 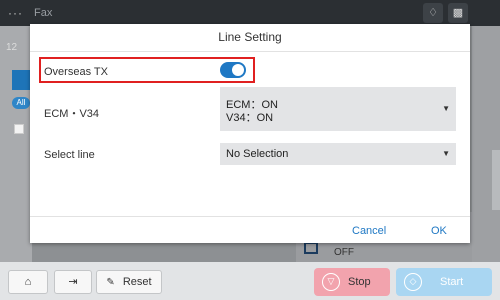 I want to click on device-status-icon: ▩, so click(x=458, y=13).